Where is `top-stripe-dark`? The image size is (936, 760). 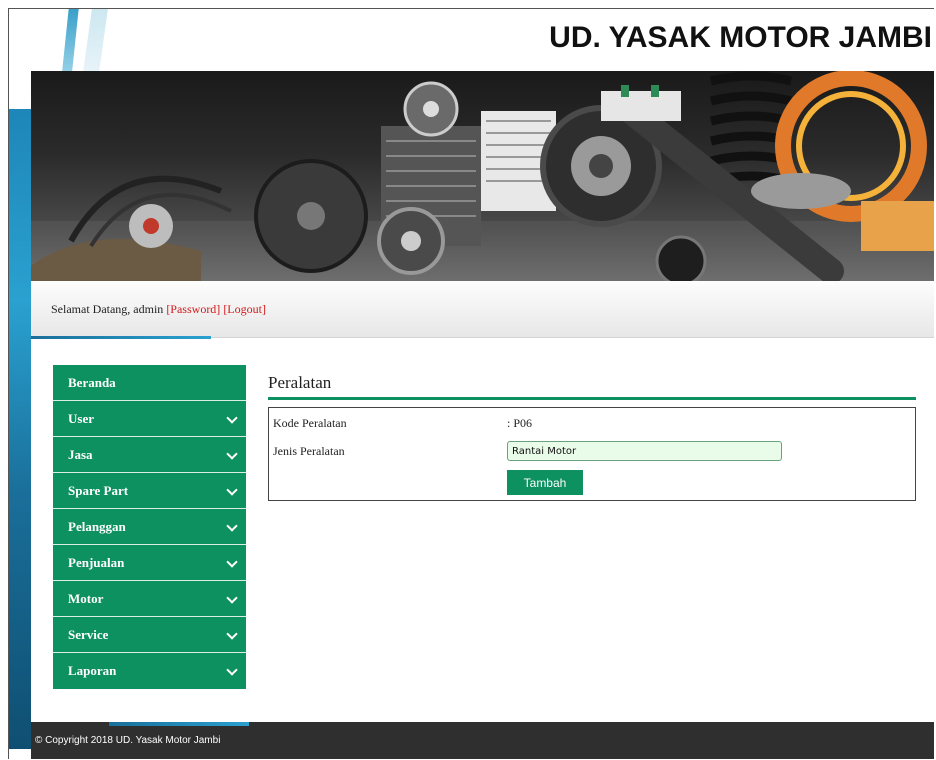 top-stripe-dark is located at coordinates (70, 44).